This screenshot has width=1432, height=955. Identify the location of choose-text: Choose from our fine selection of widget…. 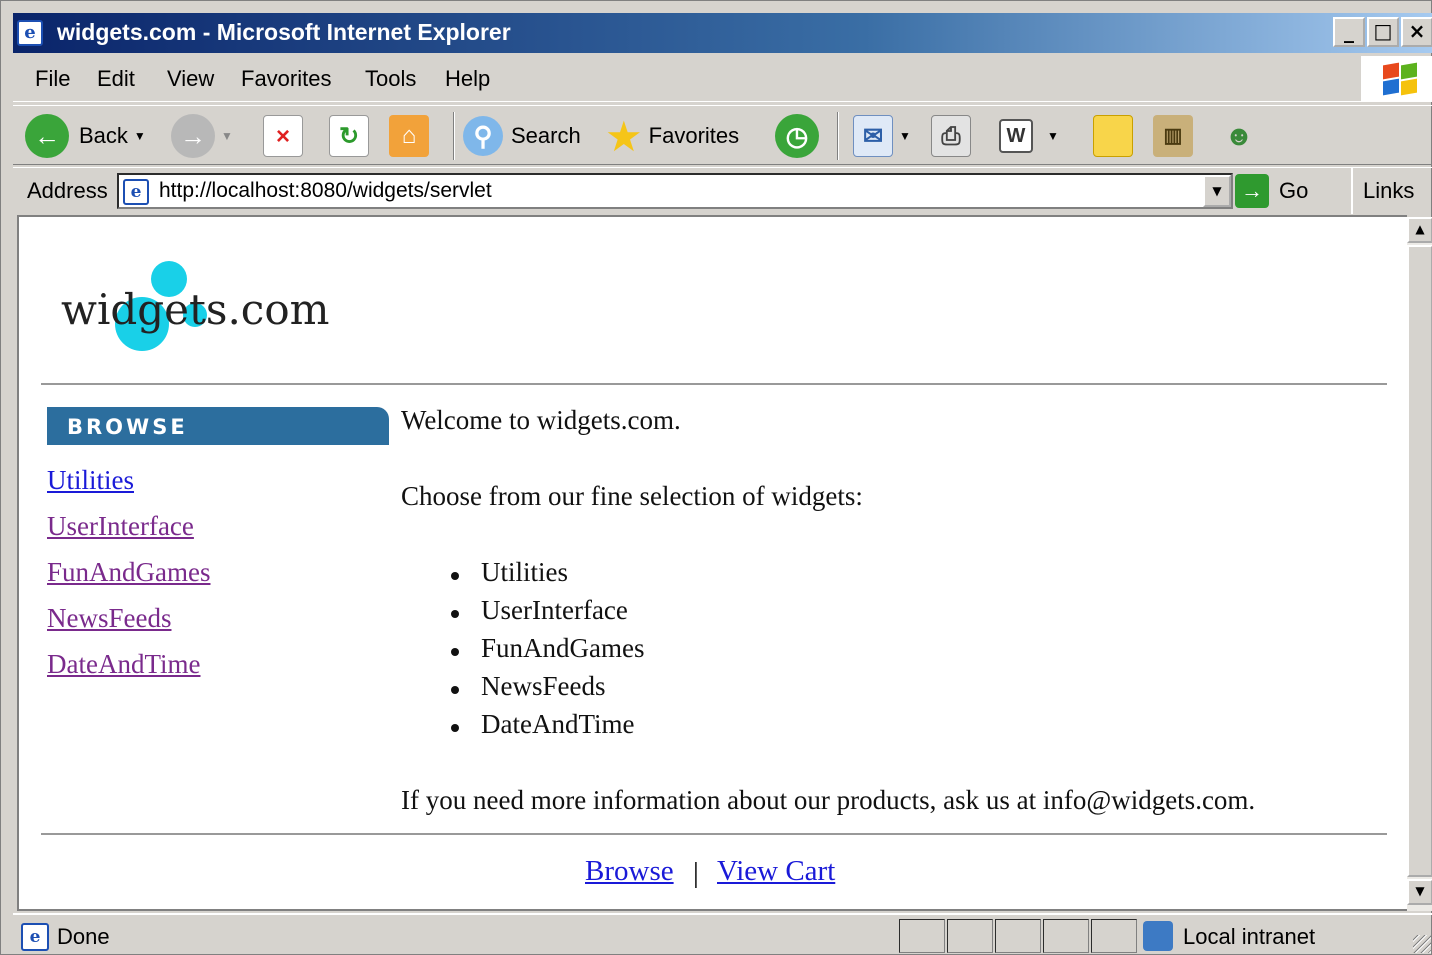
(632, 496).